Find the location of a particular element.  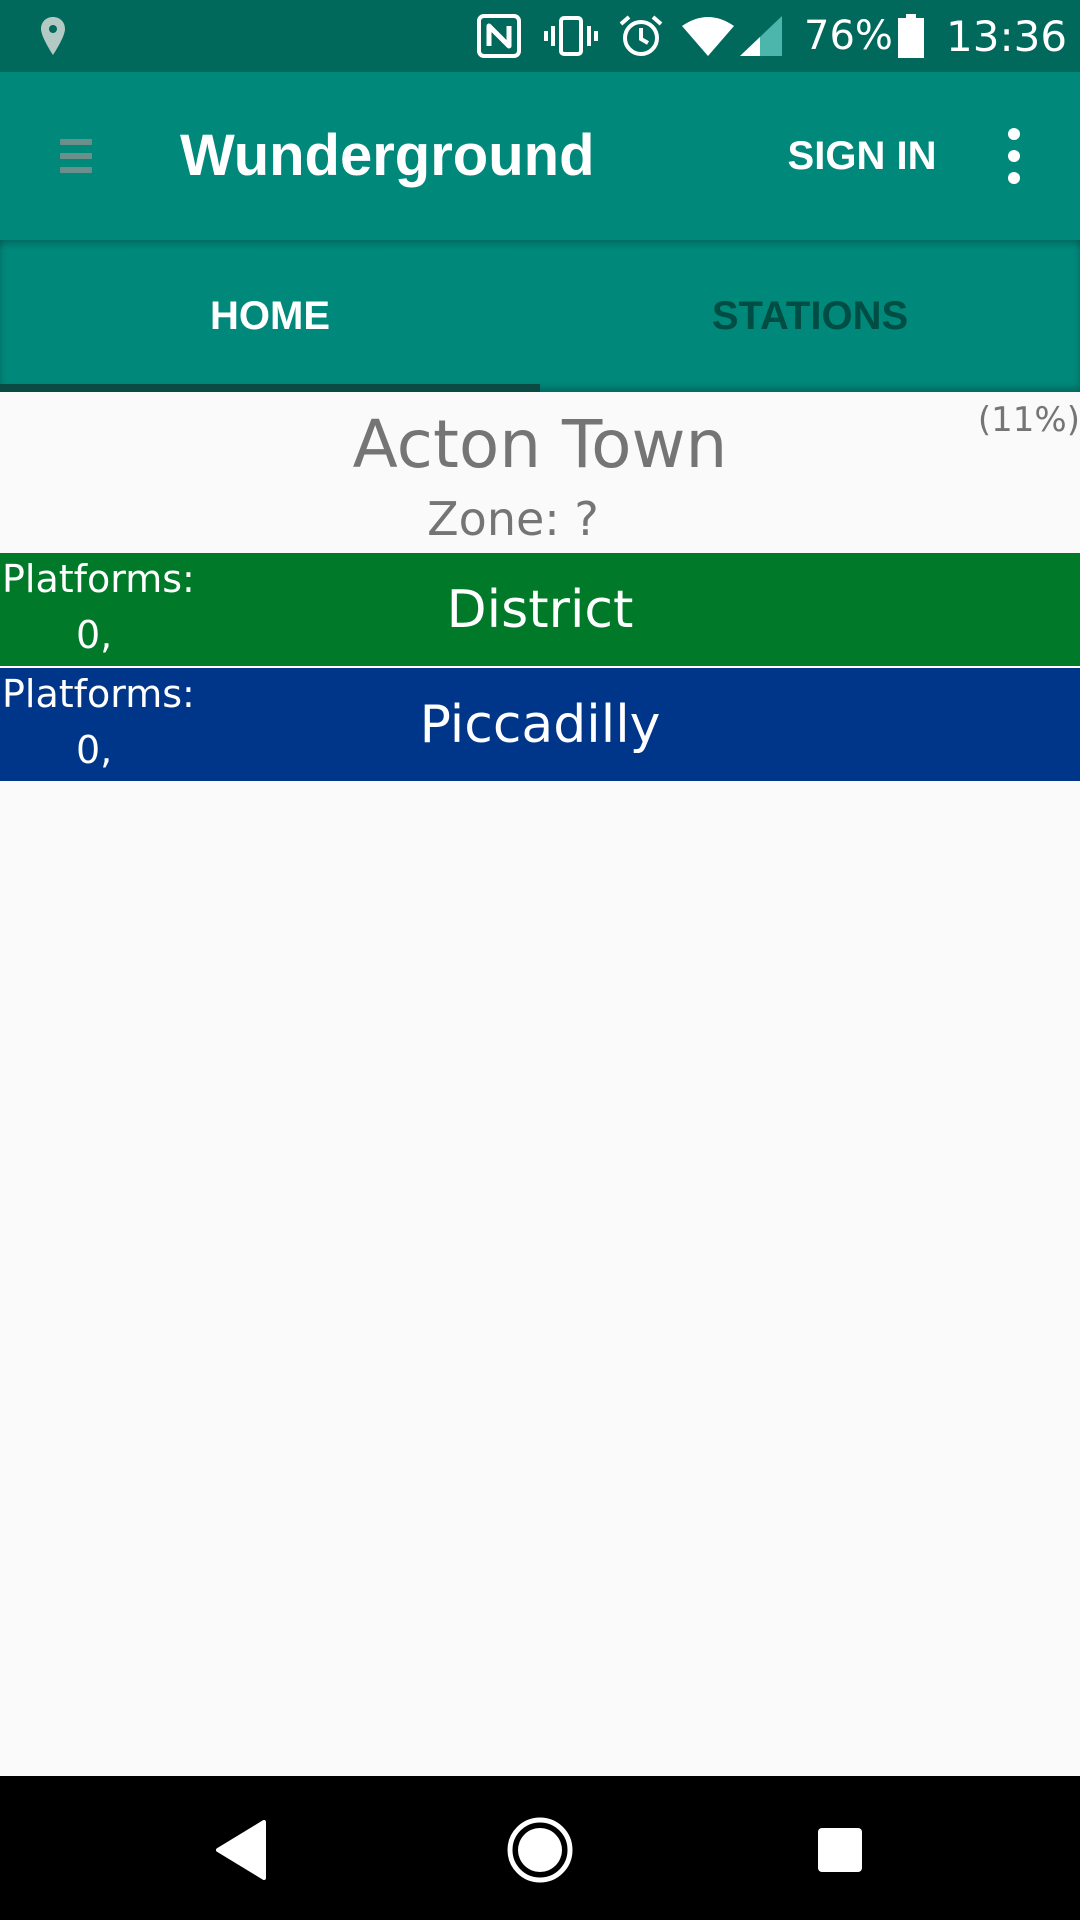

status-bar: 76% 13:36 is located at coordinates (540, 36).